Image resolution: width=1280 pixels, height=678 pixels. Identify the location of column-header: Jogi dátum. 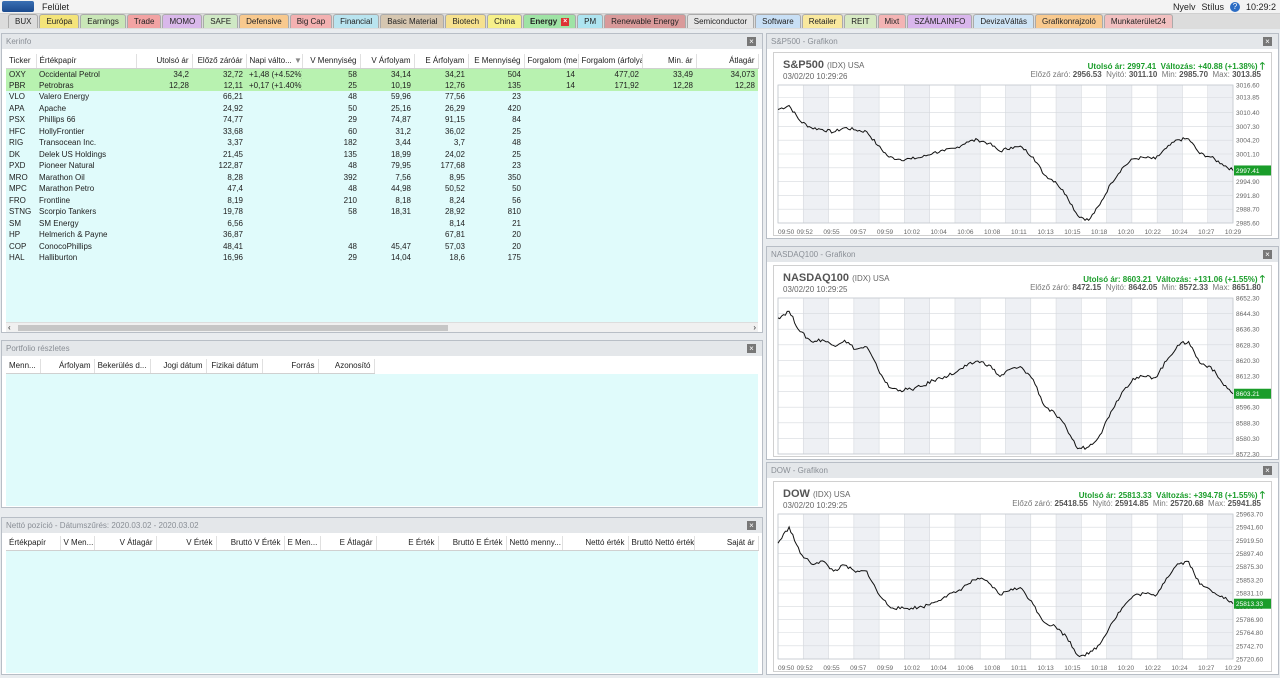
(178, 366).